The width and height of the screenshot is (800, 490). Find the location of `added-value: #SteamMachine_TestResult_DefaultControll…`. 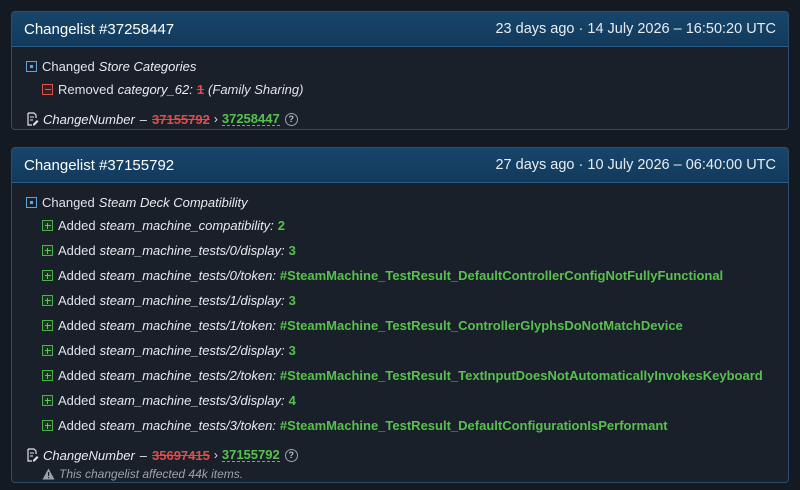

added-value: #SteamMachine_TestResult_DefaultControll… is located at coordinates (501, 275).